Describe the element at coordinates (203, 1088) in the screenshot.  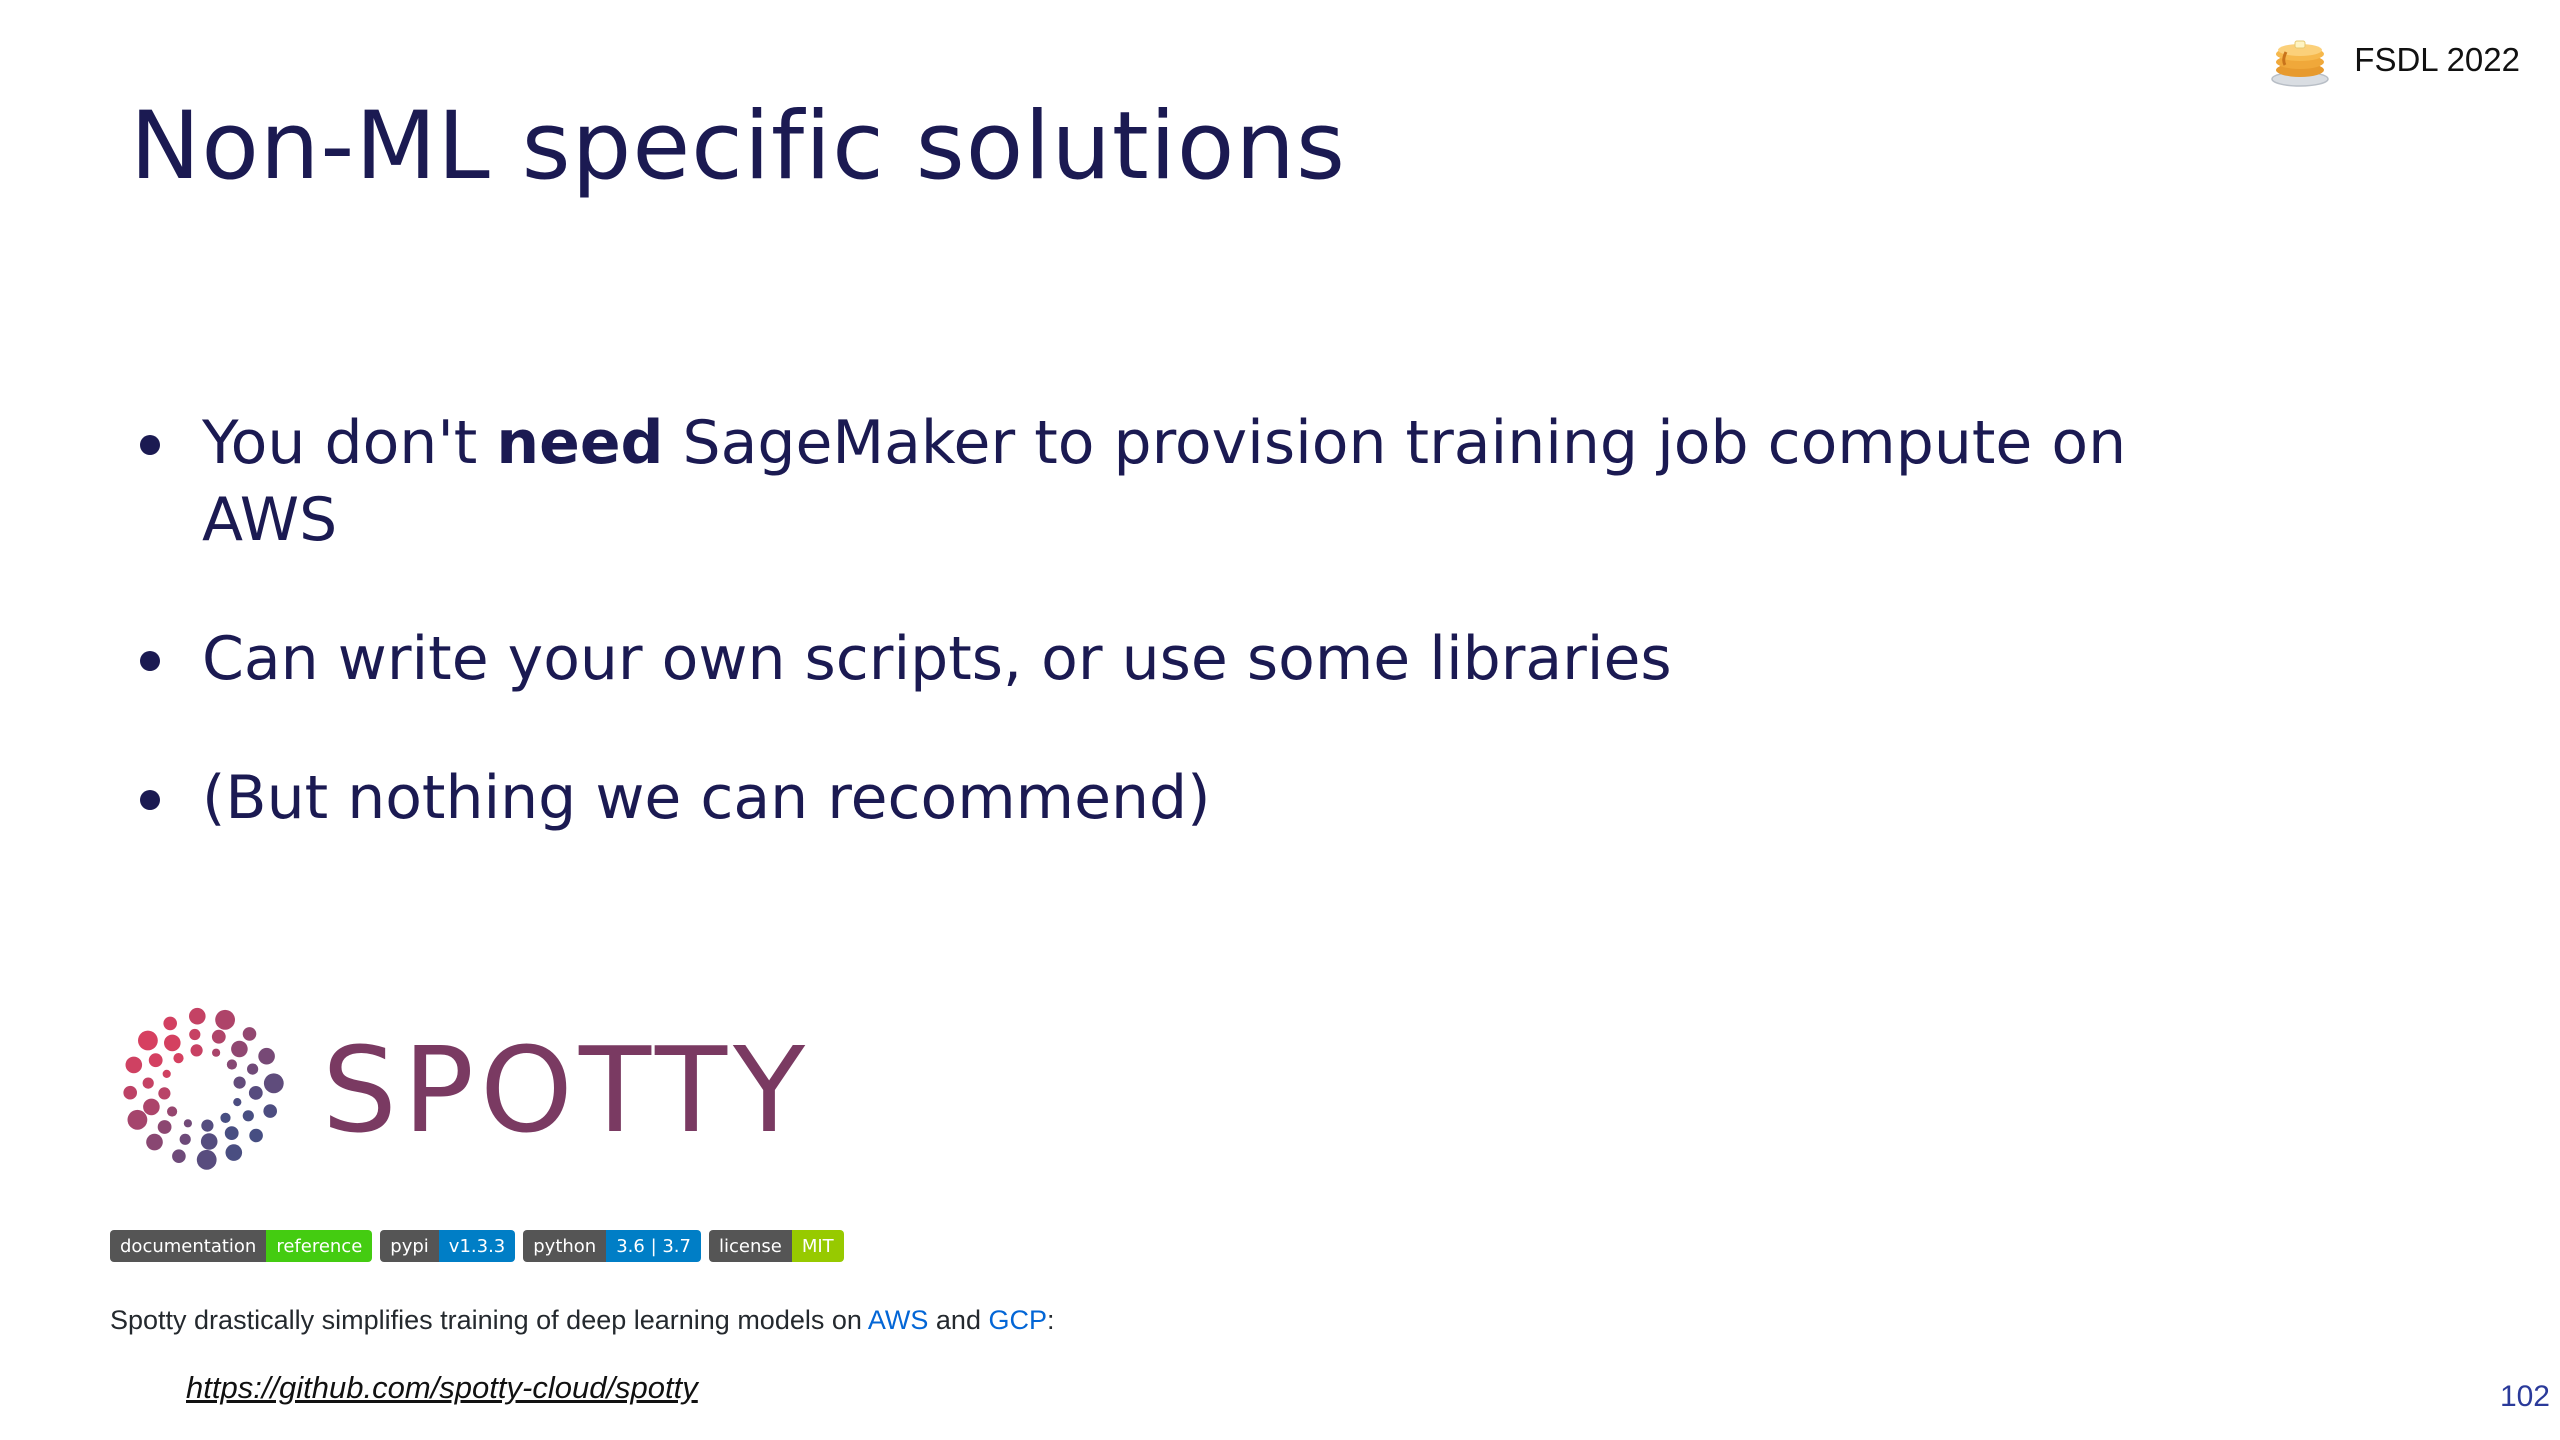
I see `spotty-dots-icon` at that location.